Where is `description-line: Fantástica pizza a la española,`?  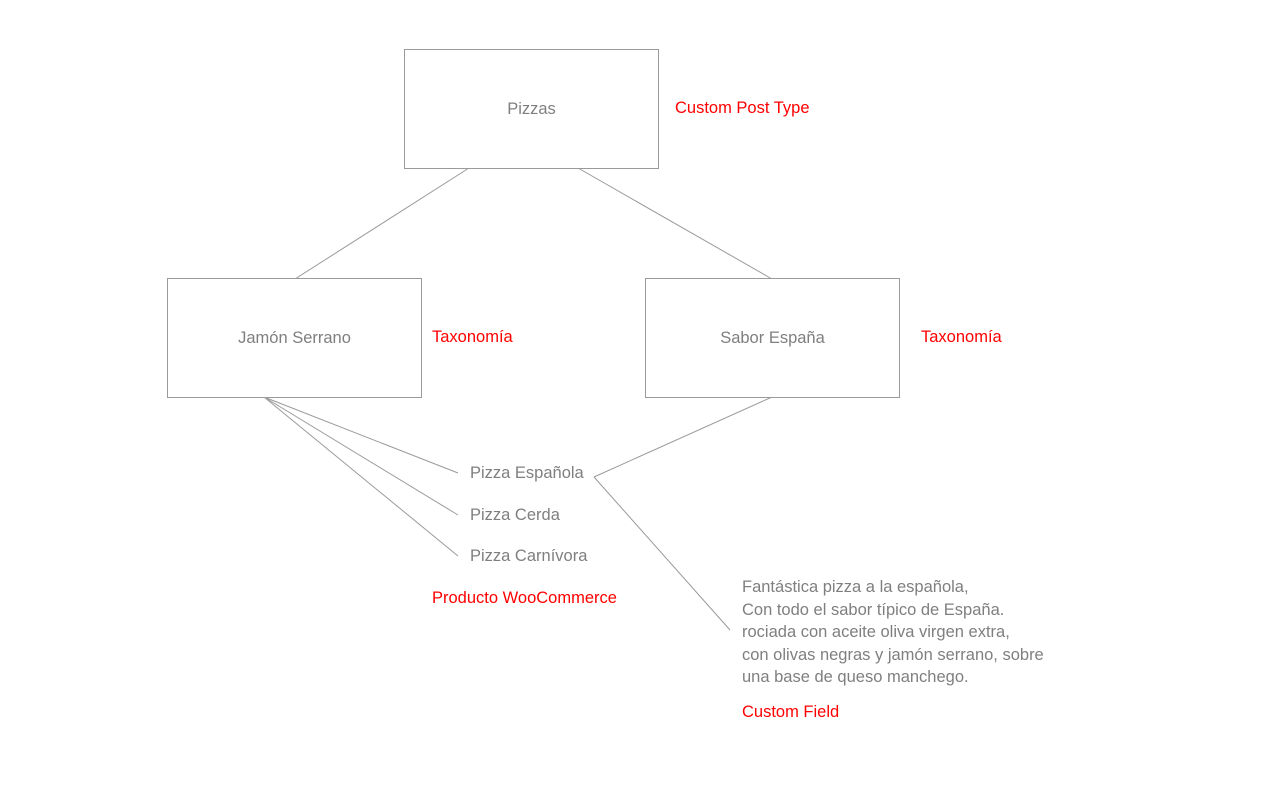 description-line: Fantástica pizza a la española, is located at coordinates (855, 587).